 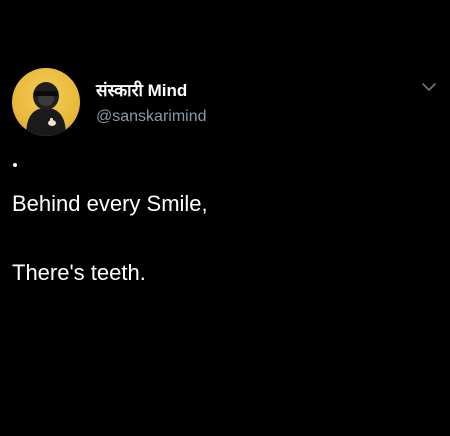 I want to click on chevron-down-icon, so click(x=429, y=87).